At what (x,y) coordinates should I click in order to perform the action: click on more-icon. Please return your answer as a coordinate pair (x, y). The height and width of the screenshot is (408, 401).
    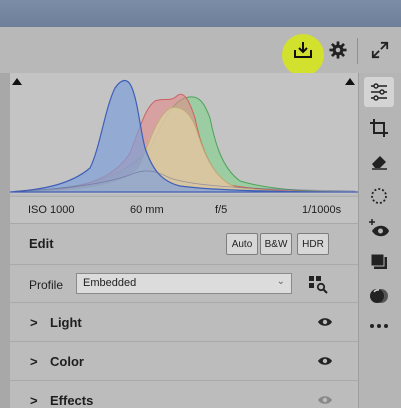
    Looking at the image, I should click on (379, 326).